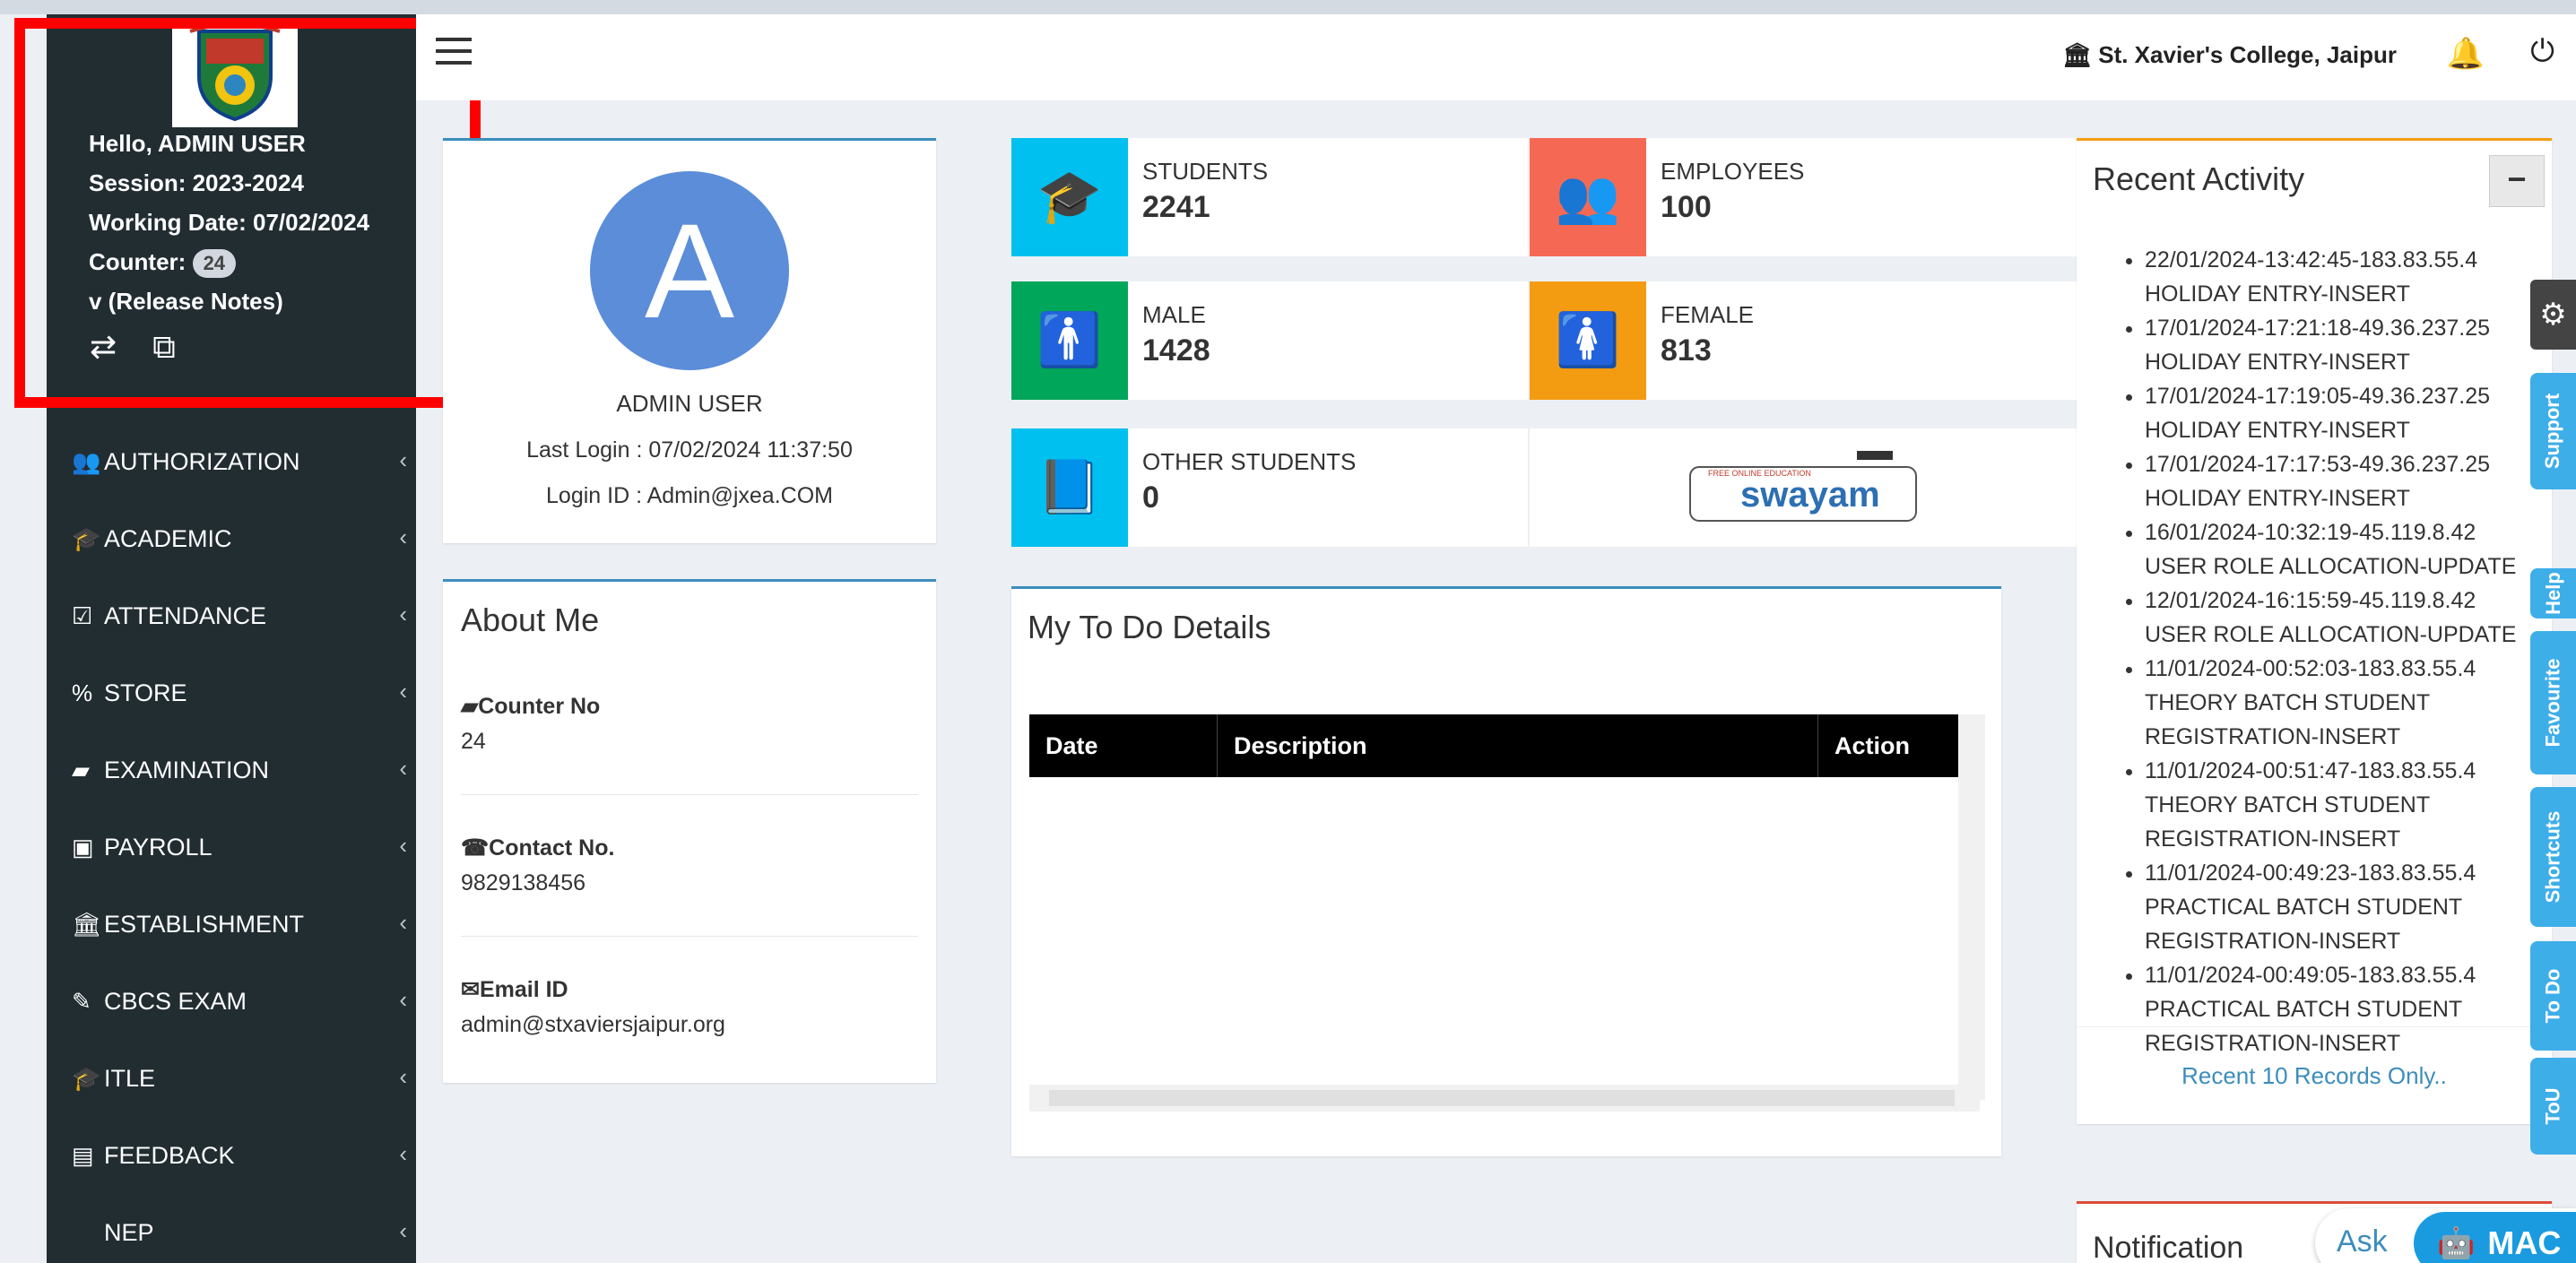  I want to click on female-infobox: 🚺 FEMALE 813, so click(1803, 340).